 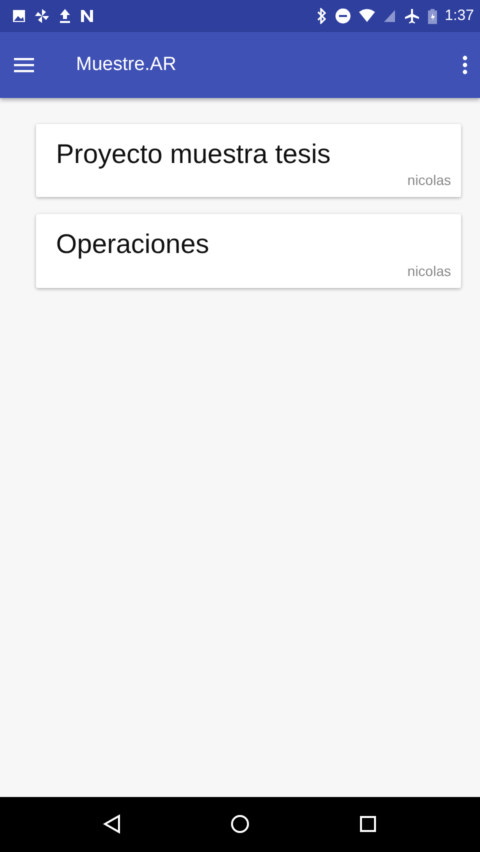 What do you see at coordinates (133, 244) in the screenshot?
I see `project-title: Operaciones` at bounding box center [133, 244].